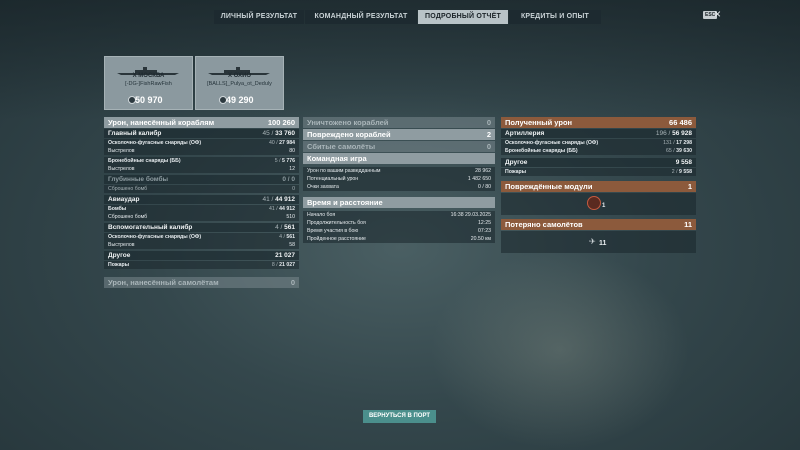  What do you see at coordinates (361, 17) in the screenshot?
I see `tab-team-result: КОМАНДНЫЙ РЕЗУЛЬТАТ` at bounding box center [361, 17].